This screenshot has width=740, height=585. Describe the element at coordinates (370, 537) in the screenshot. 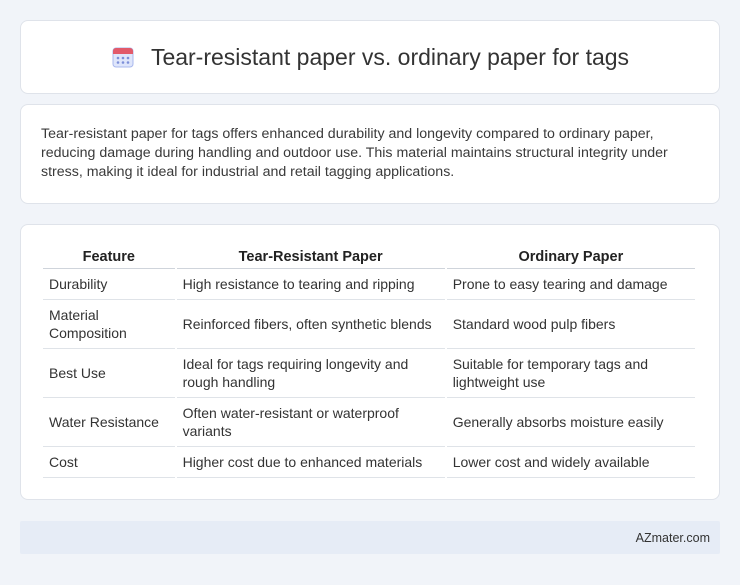

I see `footer-bar: AZmater.com` at that location.